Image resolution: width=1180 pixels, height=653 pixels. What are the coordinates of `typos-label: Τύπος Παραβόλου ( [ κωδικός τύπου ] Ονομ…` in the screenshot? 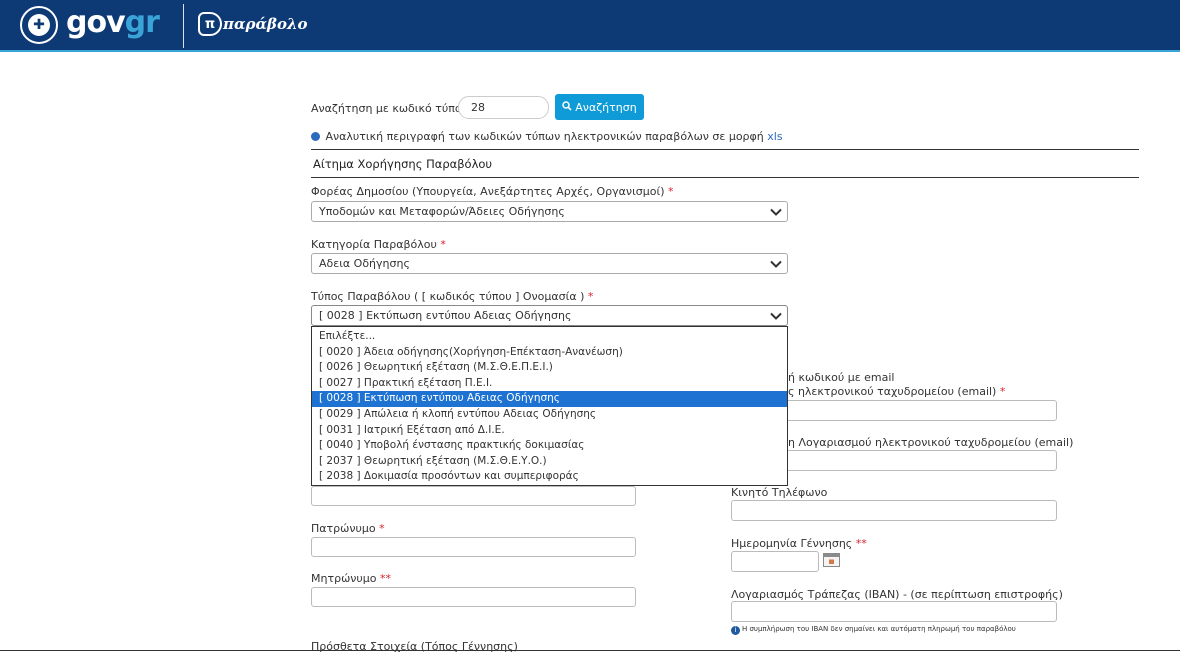 It's located at (452, 296).